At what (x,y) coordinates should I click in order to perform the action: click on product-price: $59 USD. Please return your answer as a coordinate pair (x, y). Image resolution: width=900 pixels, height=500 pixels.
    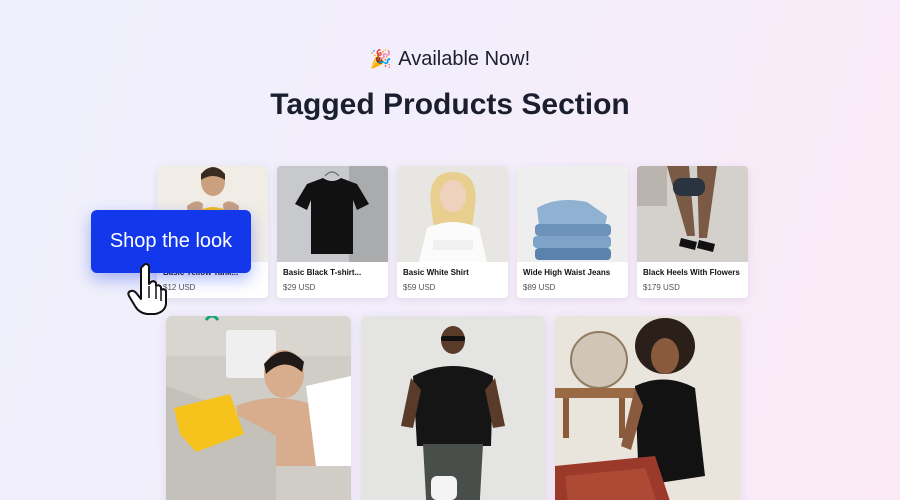
    Looking at the image, I should click on (419, 287).